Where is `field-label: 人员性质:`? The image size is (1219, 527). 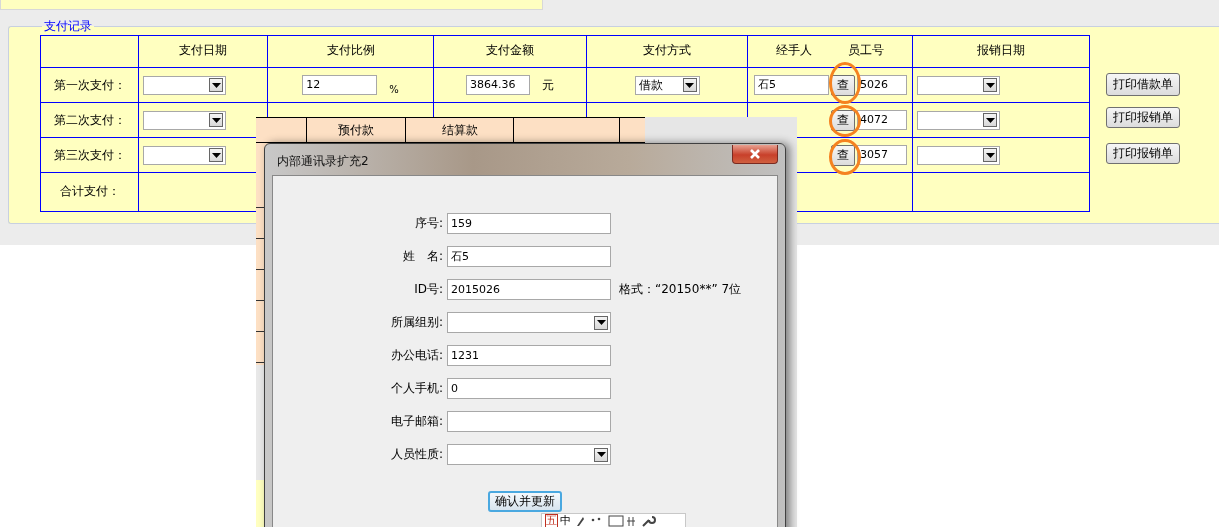
field-label: 人员性质: is located at coordinates (416, 454).